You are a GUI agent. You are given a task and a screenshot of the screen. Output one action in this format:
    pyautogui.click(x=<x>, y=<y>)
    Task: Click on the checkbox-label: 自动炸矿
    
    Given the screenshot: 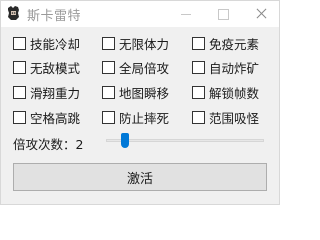 What is the action you would take?
    pyautogui.click(x=234, y=68)
    